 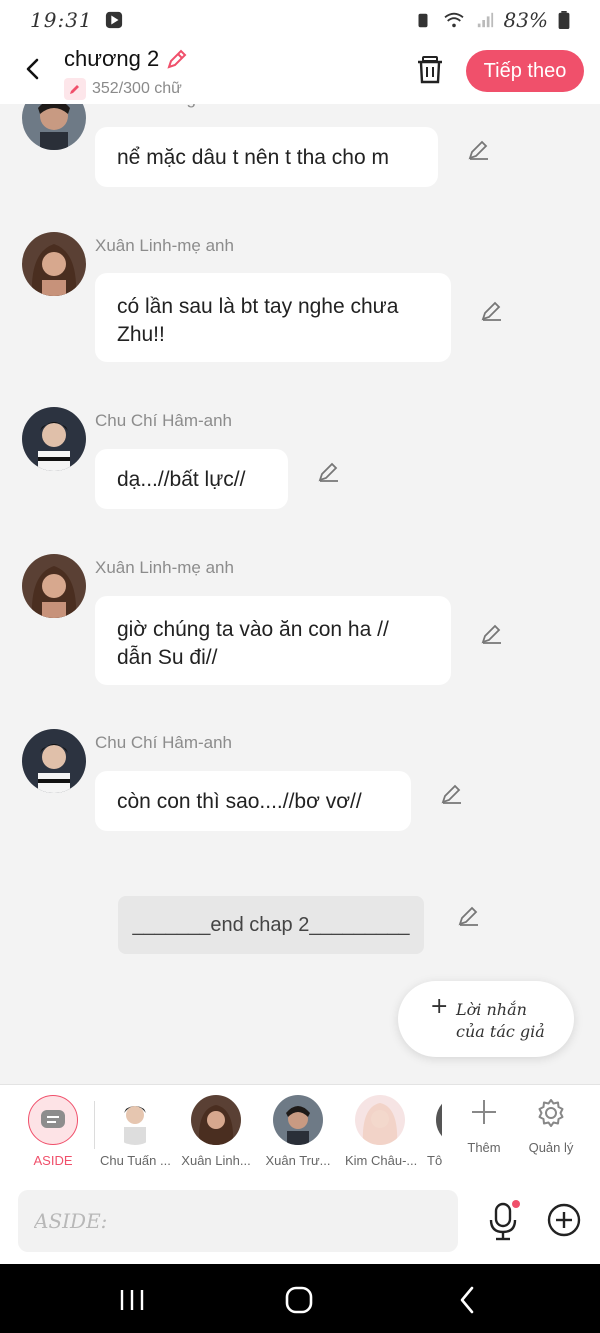 What do you see at coordinates (433, 1131) in the screenshot?
I see `character-to: Tô` at bounding box center [433, 1131].